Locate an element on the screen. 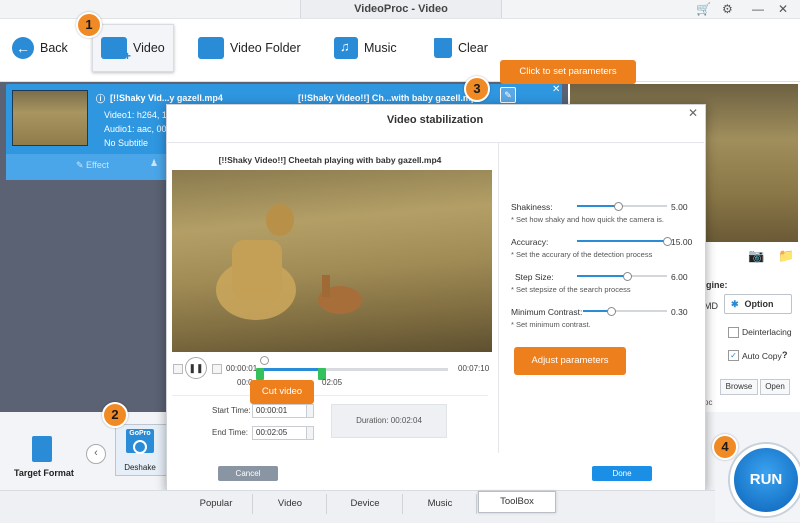 Image resolution: width=800 pixels, height=523 pixels. step-size-knob is located at coordinates (628, 276).